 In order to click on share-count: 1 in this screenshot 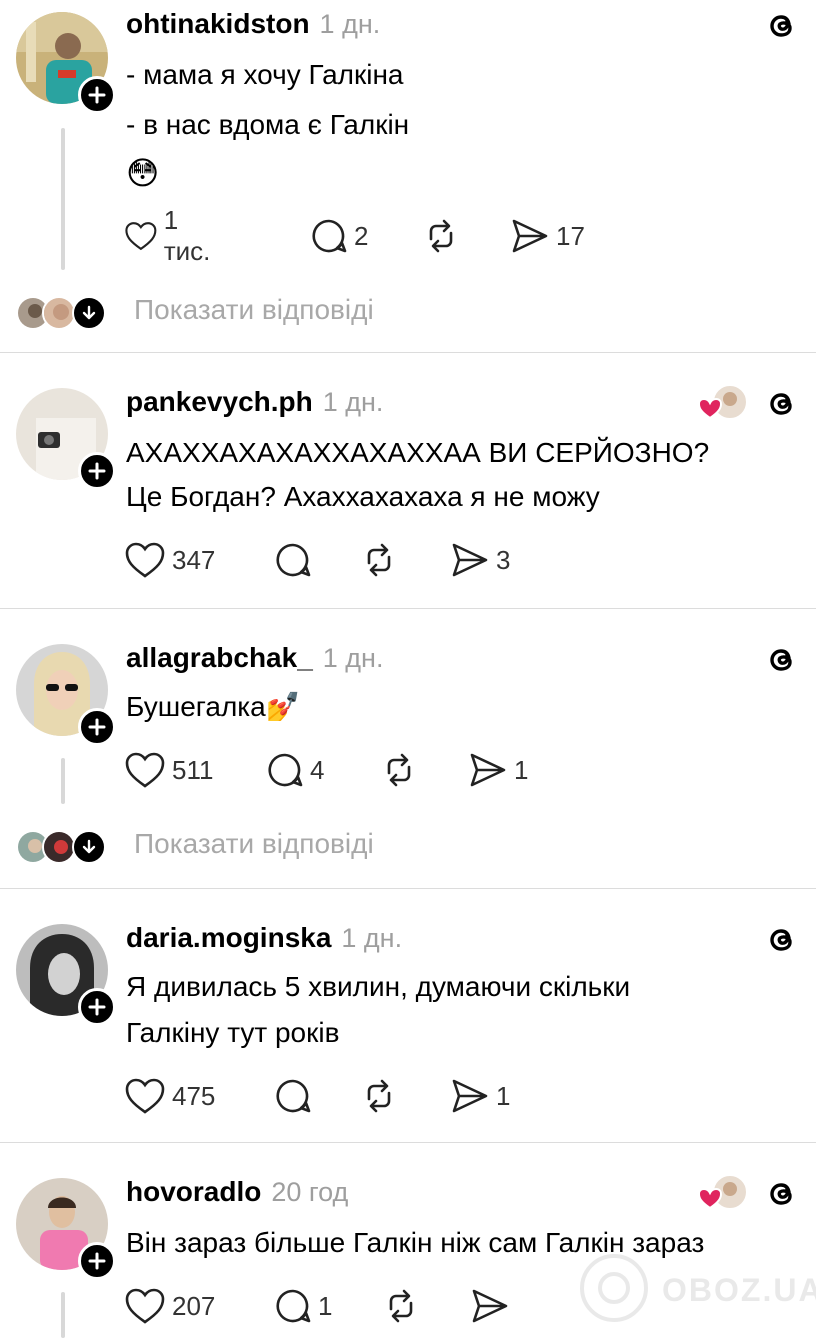, I will do `click(503, 1095)`.